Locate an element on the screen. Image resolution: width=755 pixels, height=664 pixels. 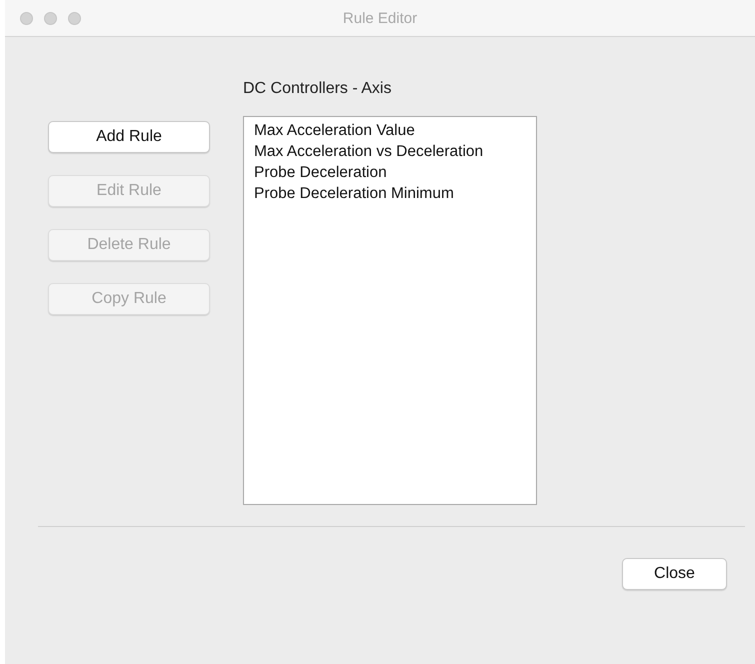
rule-item: Max Acceleration vs Deceleration is located at coordinates (369, 151).